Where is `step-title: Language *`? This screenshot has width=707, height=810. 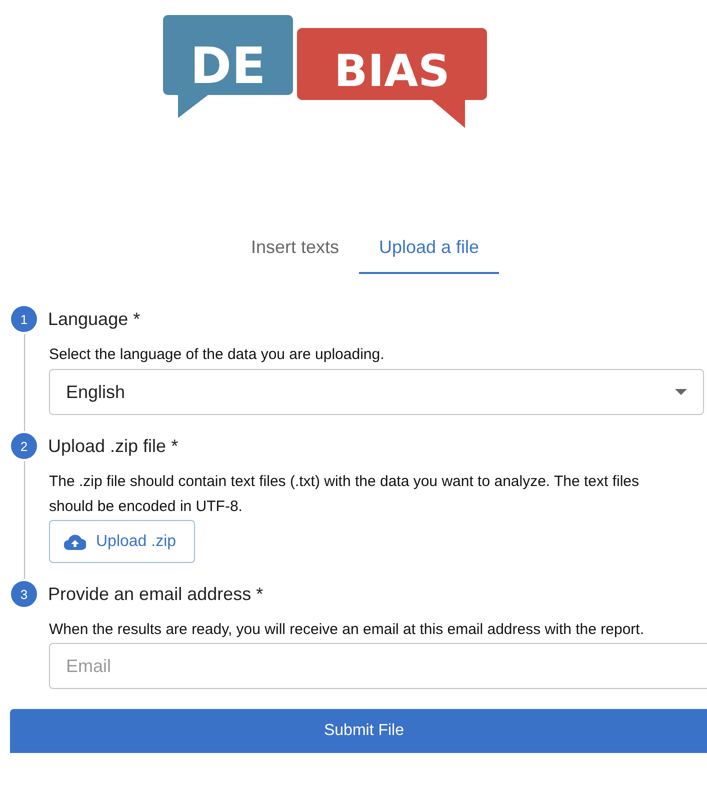
step-title: Language * is located at coordinates (94, 319).